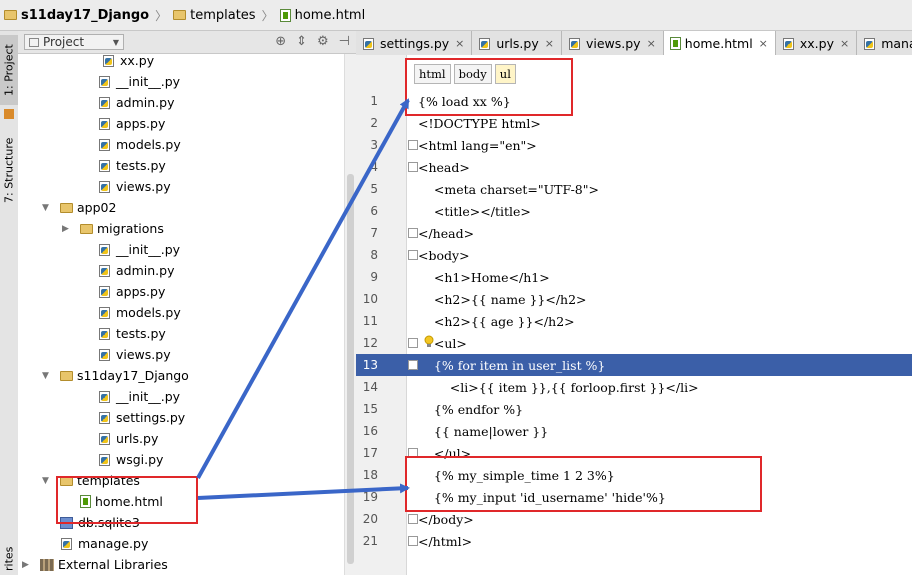  I want to click on code-line: 20 </body>, so click(634, 519).